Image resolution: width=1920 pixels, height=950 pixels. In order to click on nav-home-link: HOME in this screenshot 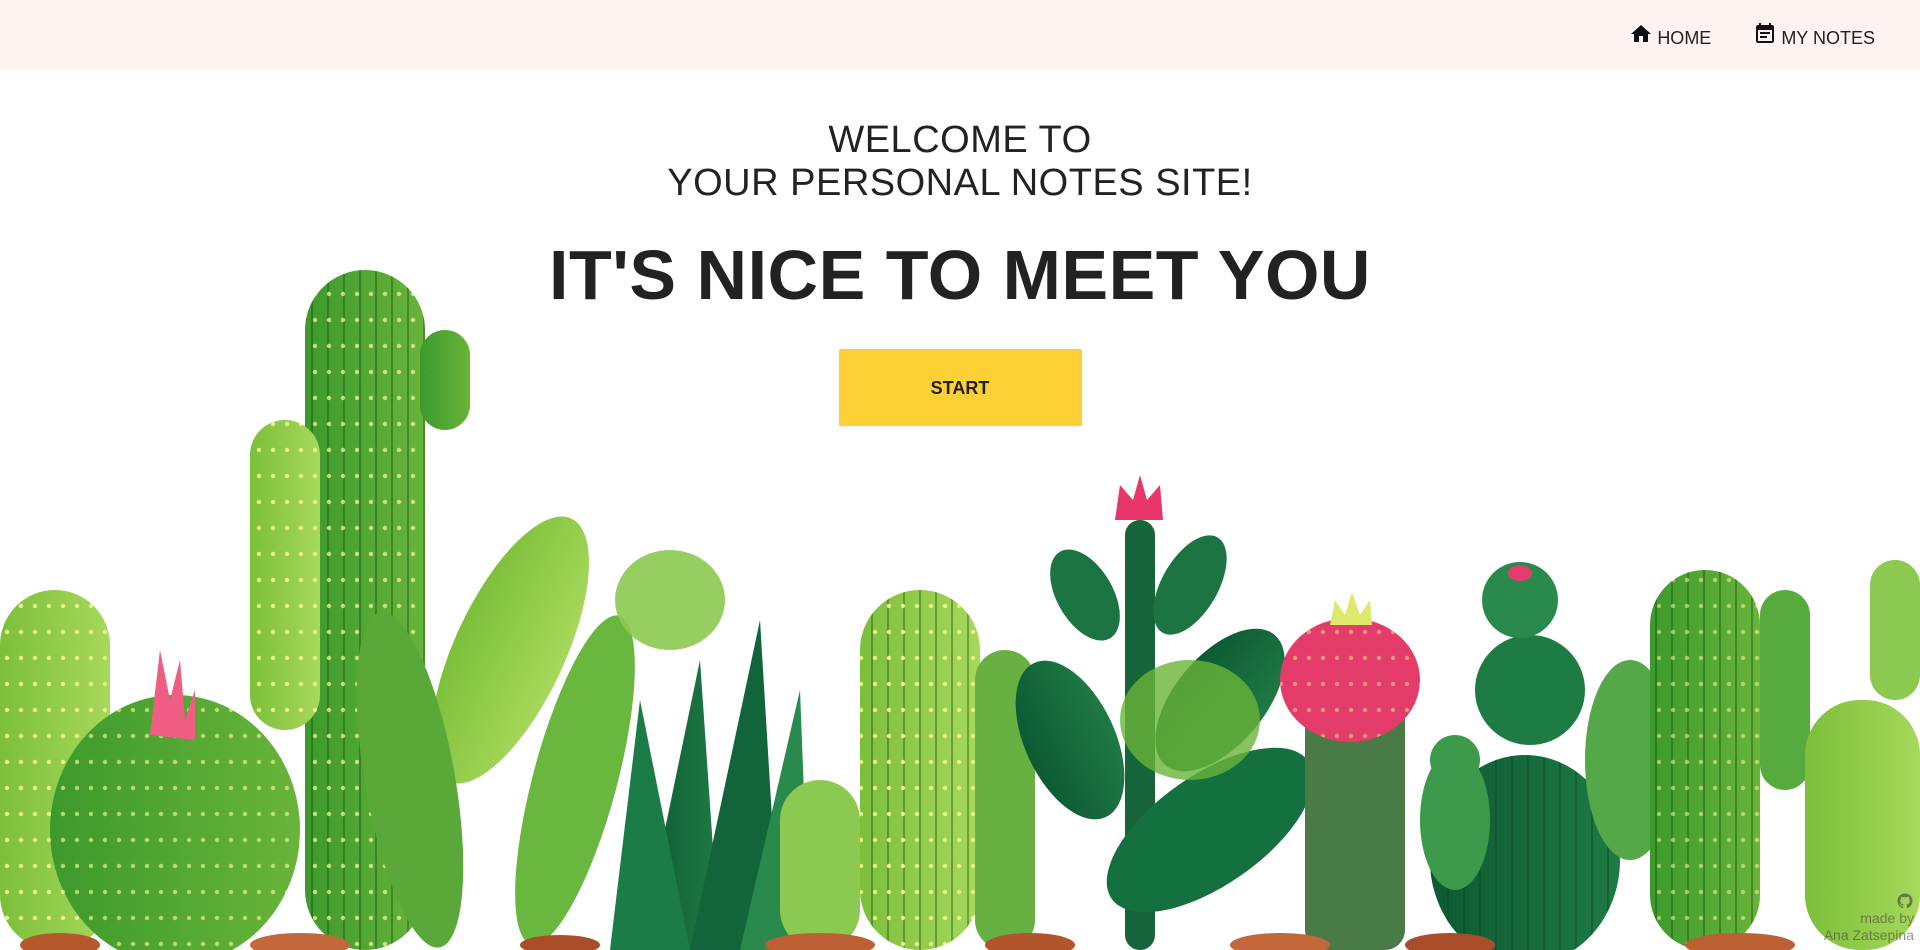, I will do `click(1670, 35)`.